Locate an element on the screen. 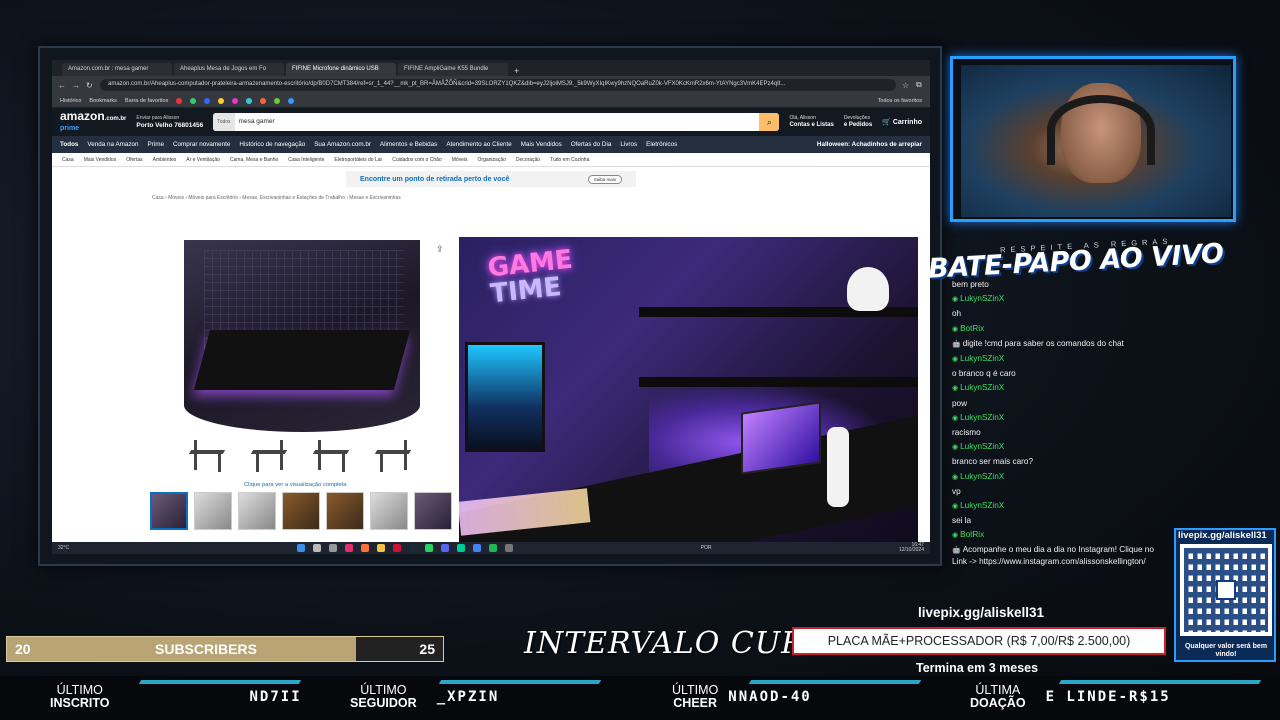 The height and width of the screenshot is (720, 1280). bookmark-favorites-bar: Barra de favoritos is located at coordinates (146, 101).